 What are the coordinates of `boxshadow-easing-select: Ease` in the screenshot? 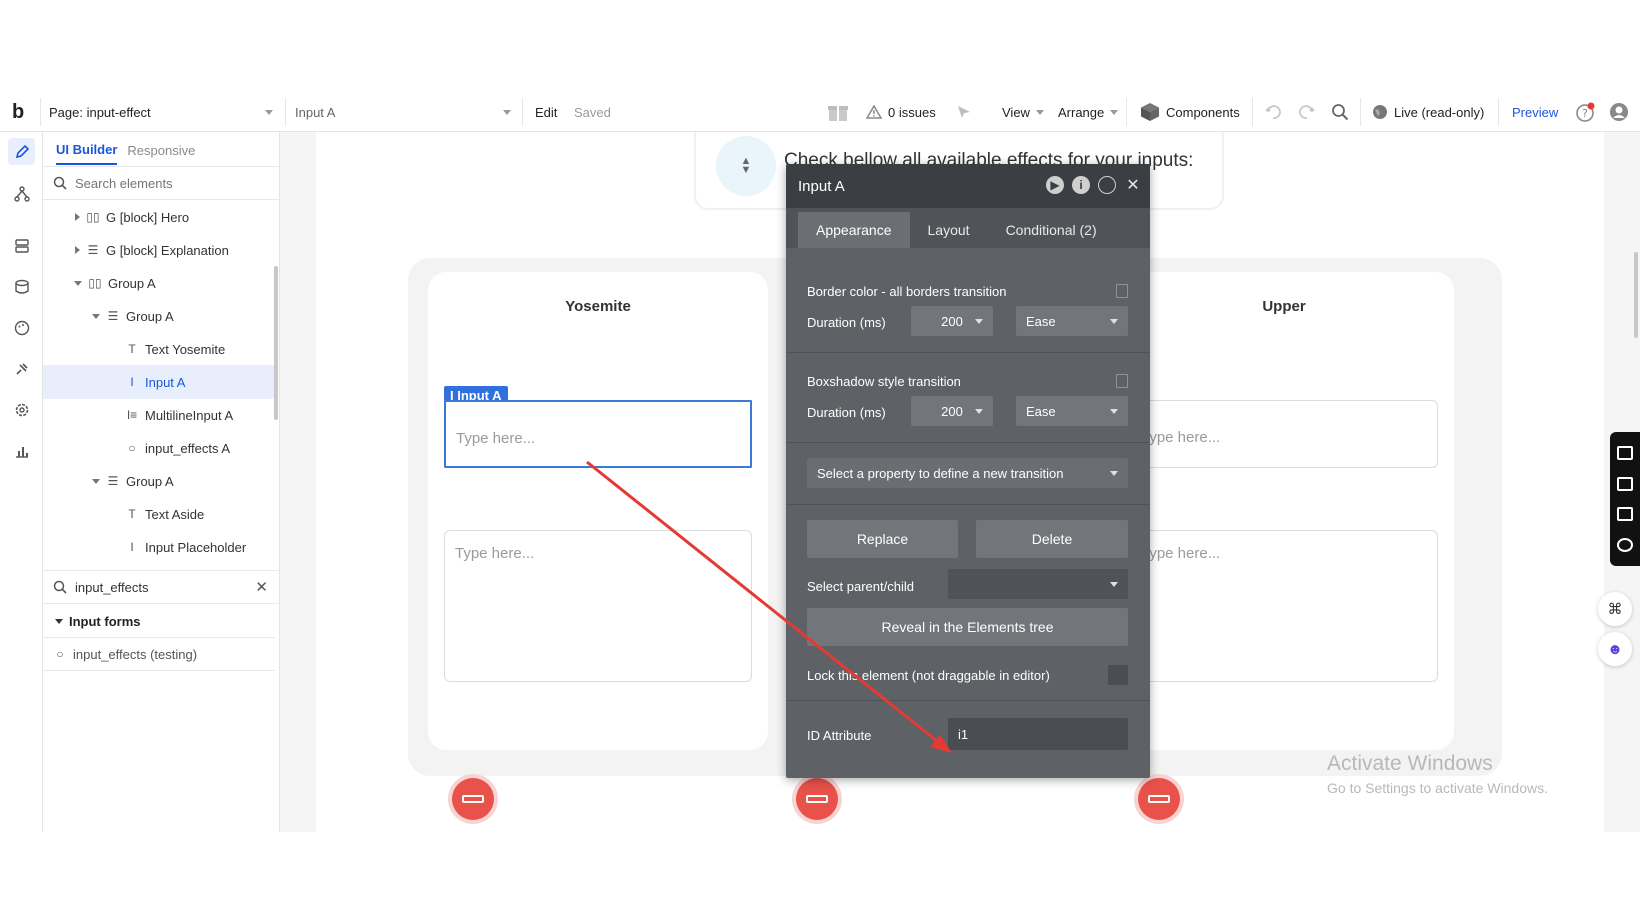 It's located at (1072, 411).